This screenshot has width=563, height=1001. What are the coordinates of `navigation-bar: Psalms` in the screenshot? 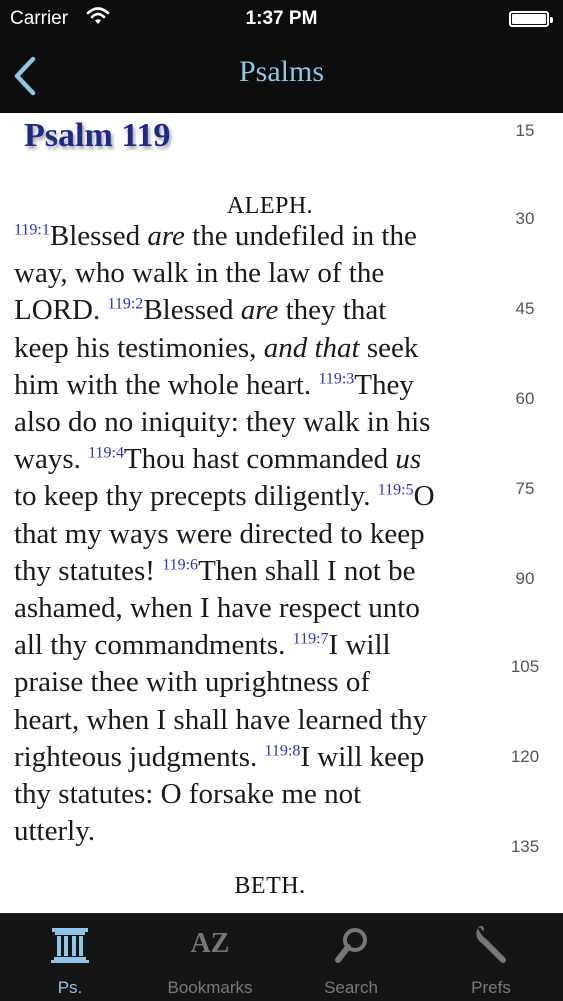 It's located at (281, 75).